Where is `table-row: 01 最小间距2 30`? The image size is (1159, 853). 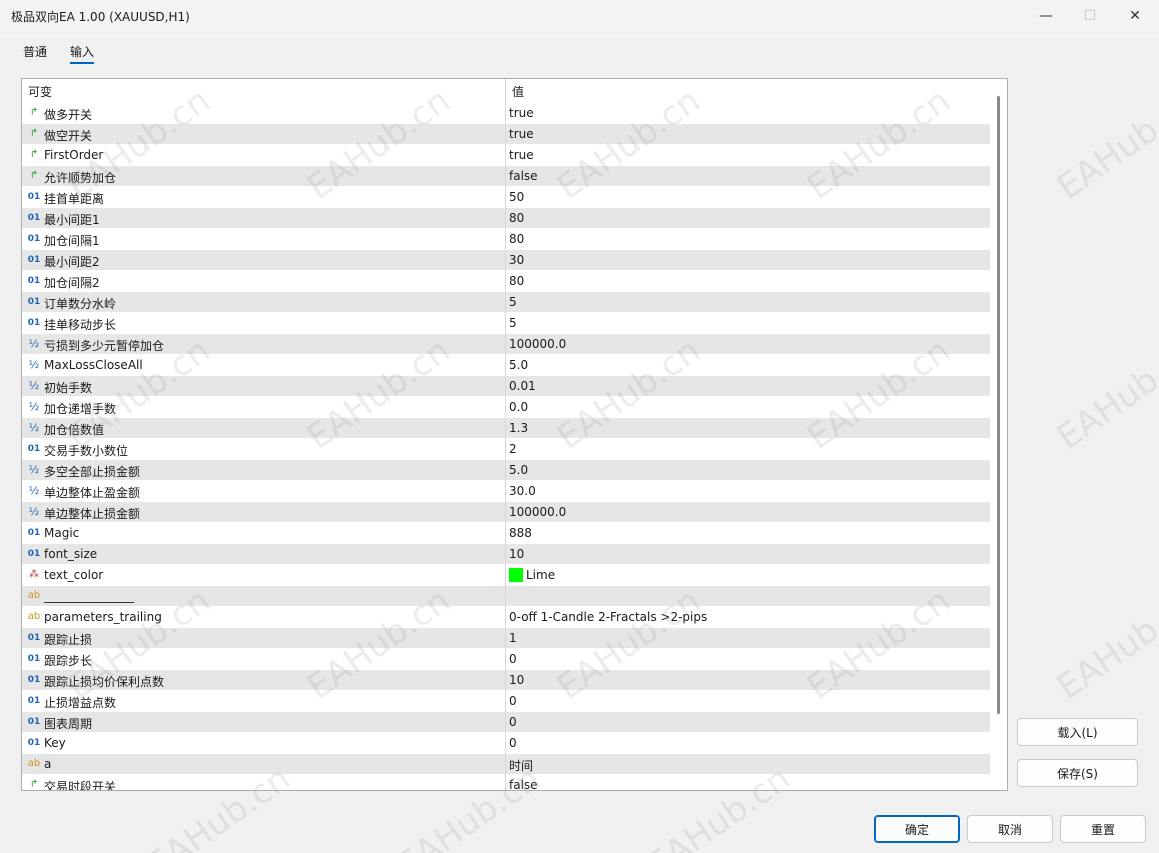 table-row: 01 最小间距2 30 is located at coordinates (506, 260).